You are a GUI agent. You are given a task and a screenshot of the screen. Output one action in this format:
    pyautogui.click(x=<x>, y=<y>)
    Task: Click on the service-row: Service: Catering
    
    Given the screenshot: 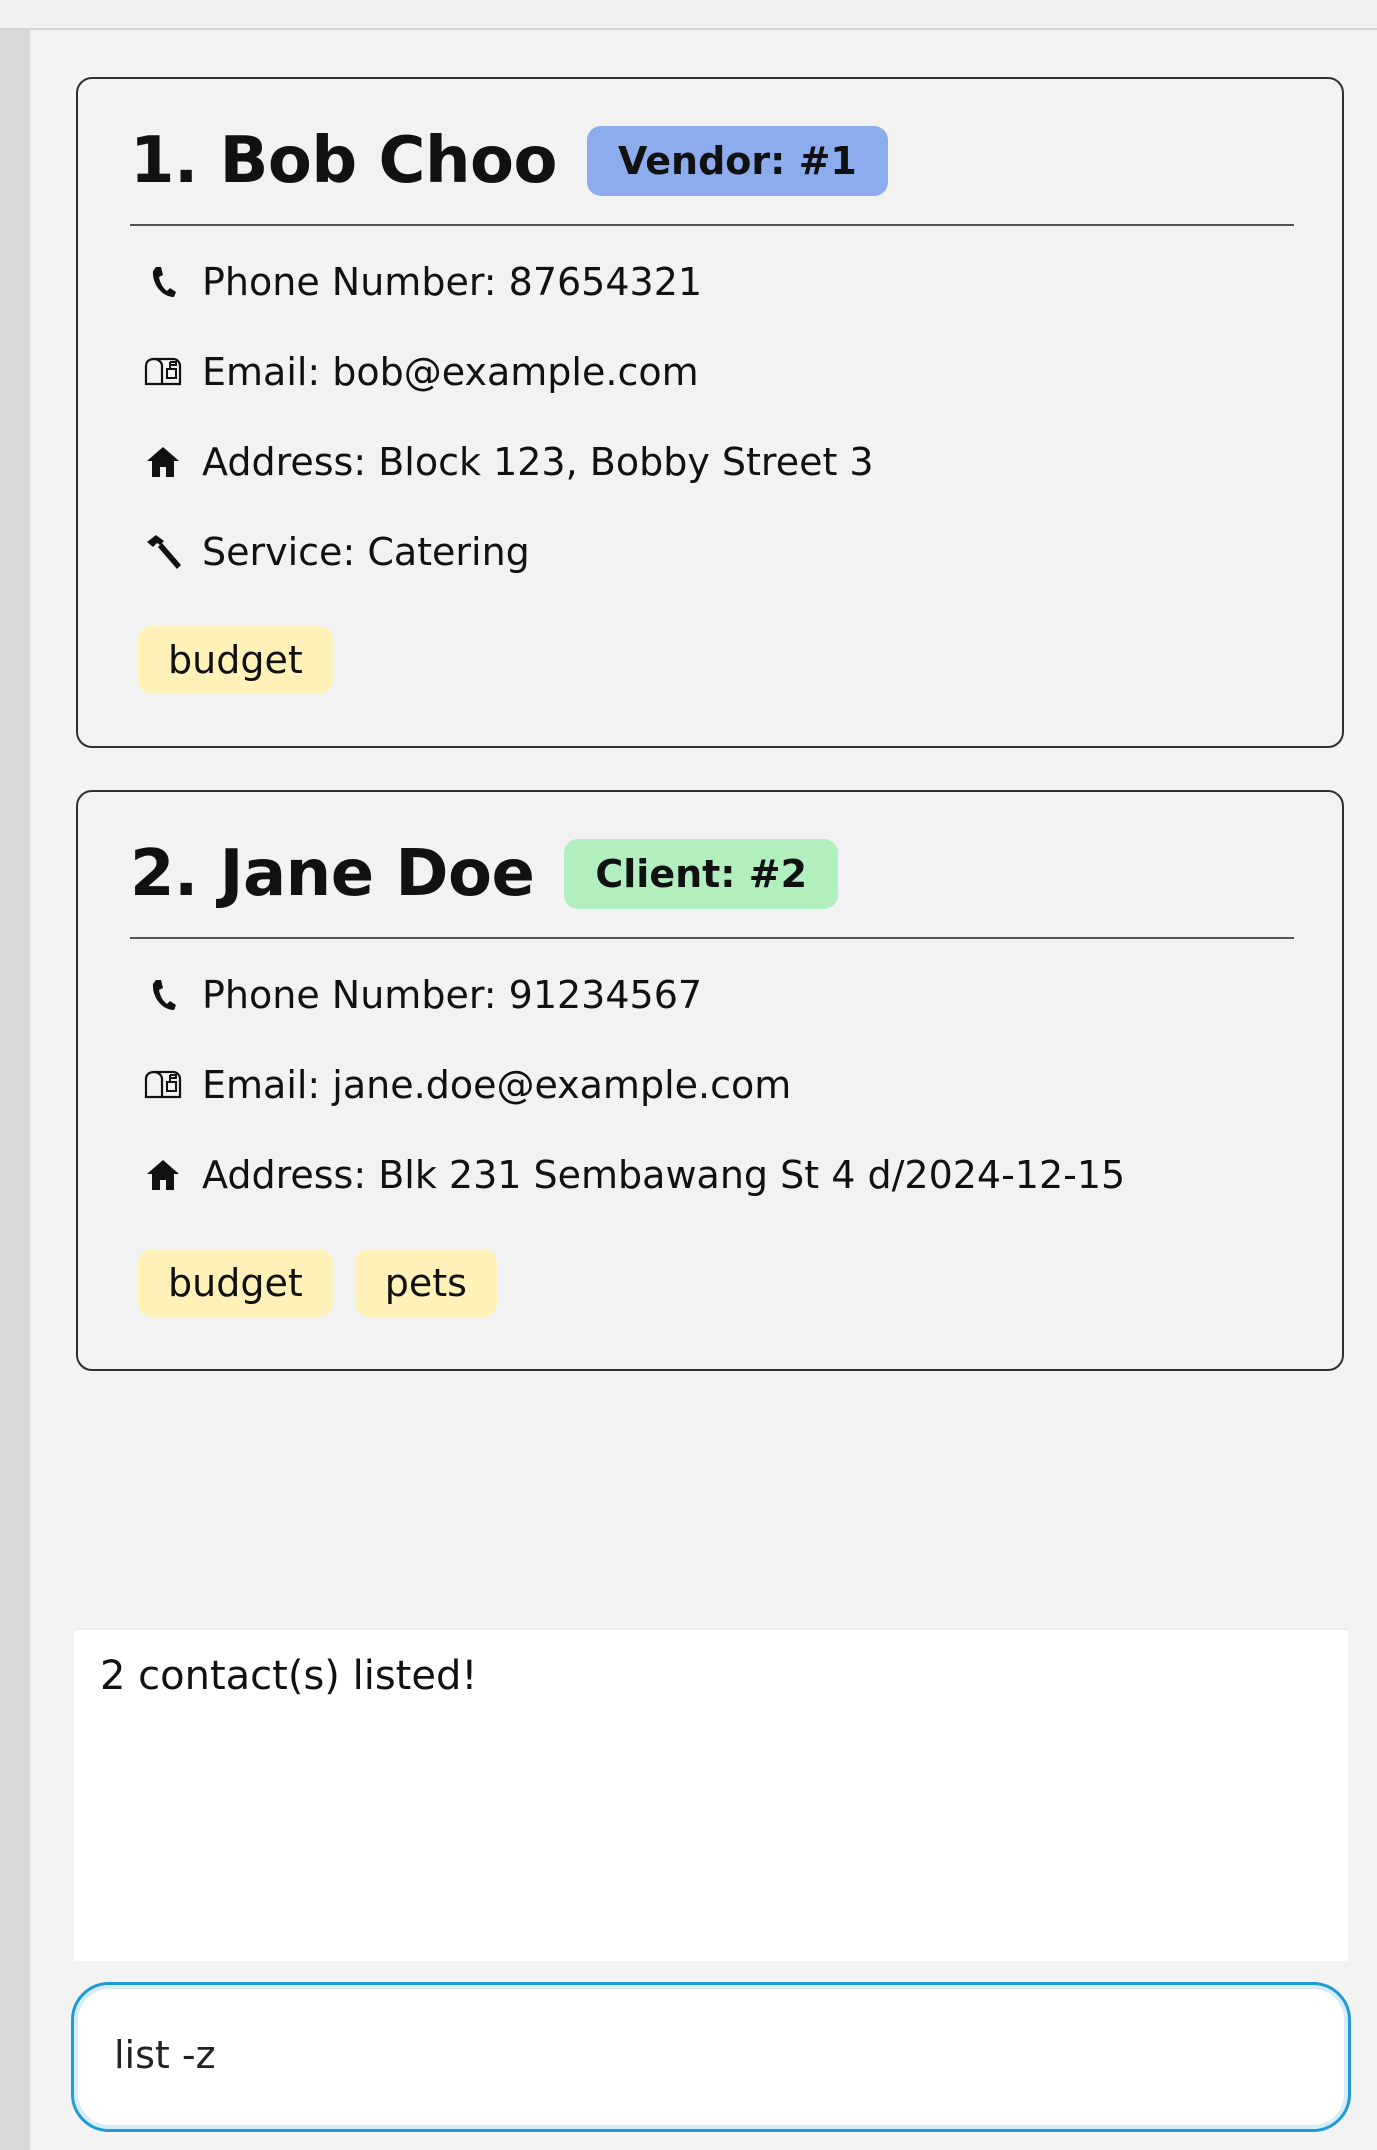 What is the action you would take?
    pyautogui.click(x=334, y=552)
    